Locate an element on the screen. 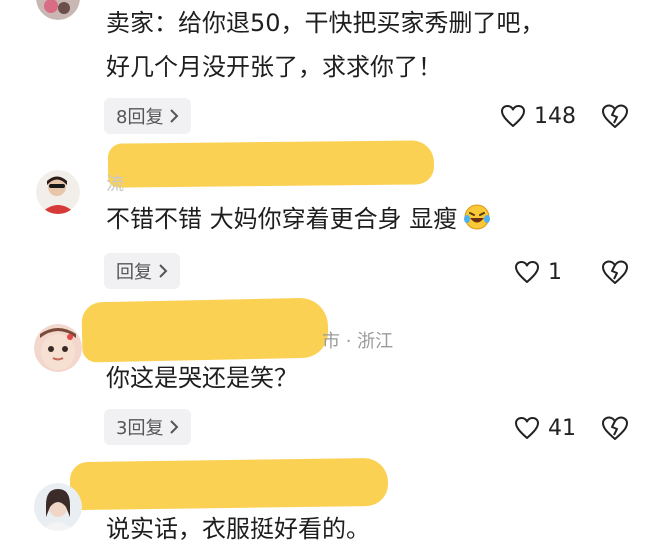 The image size is (660, 549). like-button: 41 is located at coordinates (545, 428).